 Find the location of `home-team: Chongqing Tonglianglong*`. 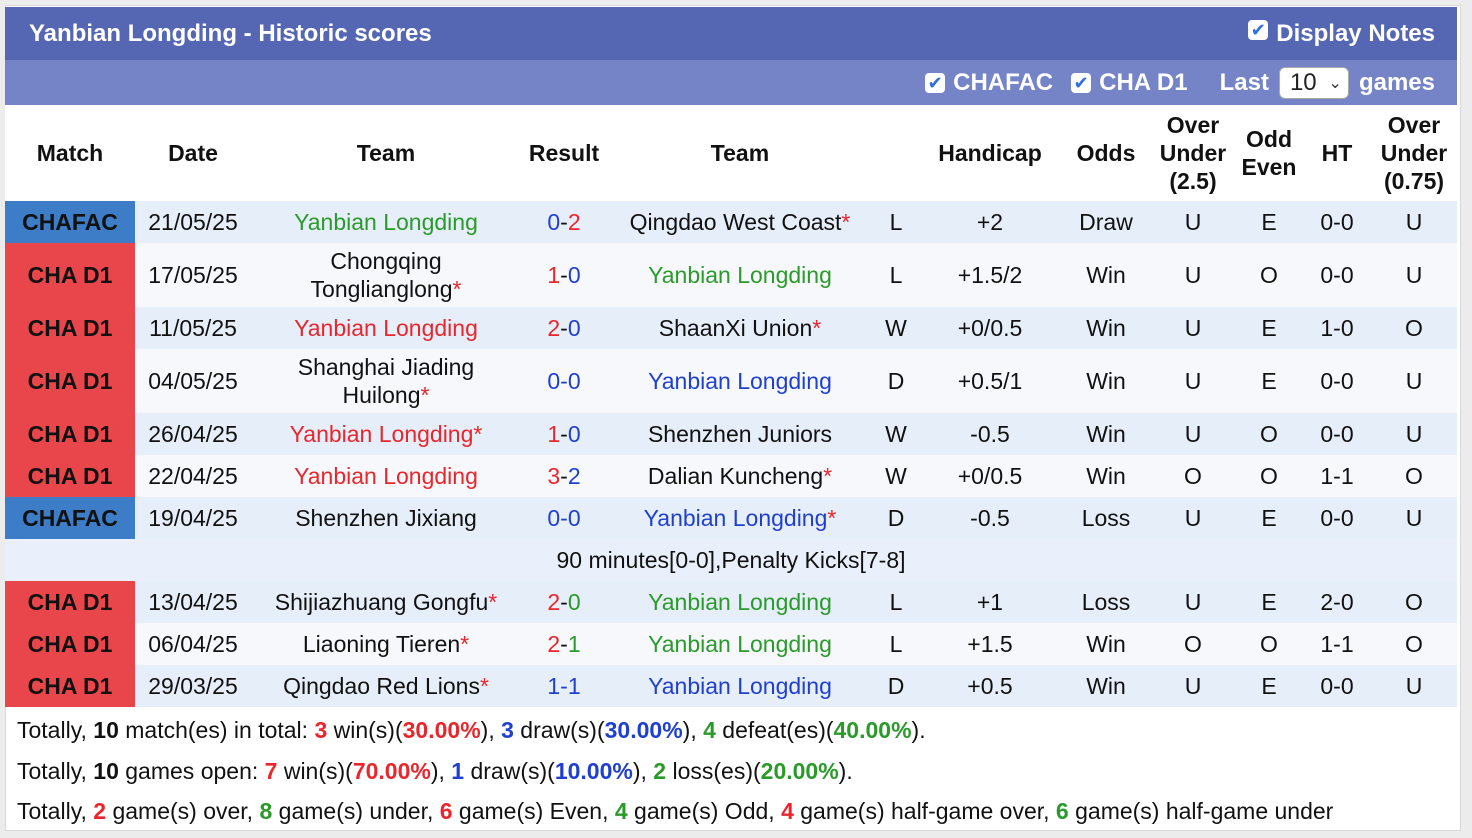

home-team: Chongqing Tonglianglong* is located at coordinates (386, 275).